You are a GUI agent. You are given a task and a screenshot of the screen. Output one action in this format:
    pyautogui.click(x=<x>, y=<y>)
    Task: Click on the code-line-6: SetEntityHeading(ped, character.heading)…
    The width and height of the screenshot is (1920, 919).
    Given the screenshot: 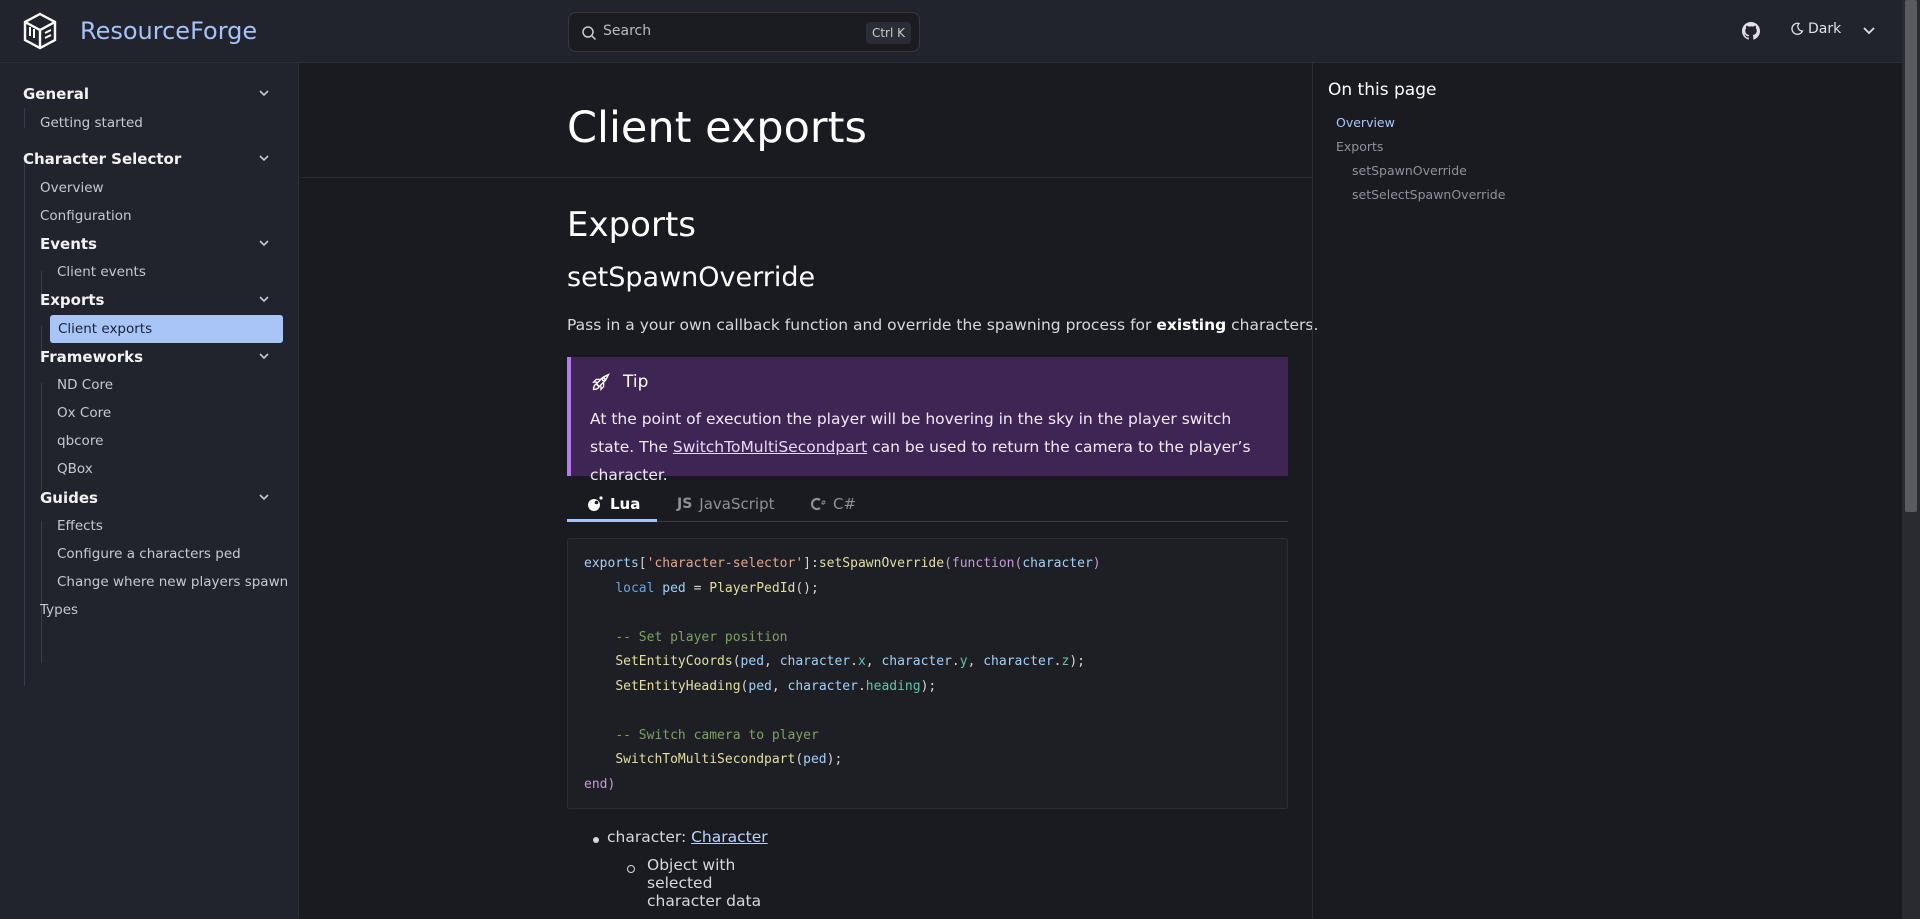 What is the action you would take?
    pyautogui.click(x=776, y=686)
    